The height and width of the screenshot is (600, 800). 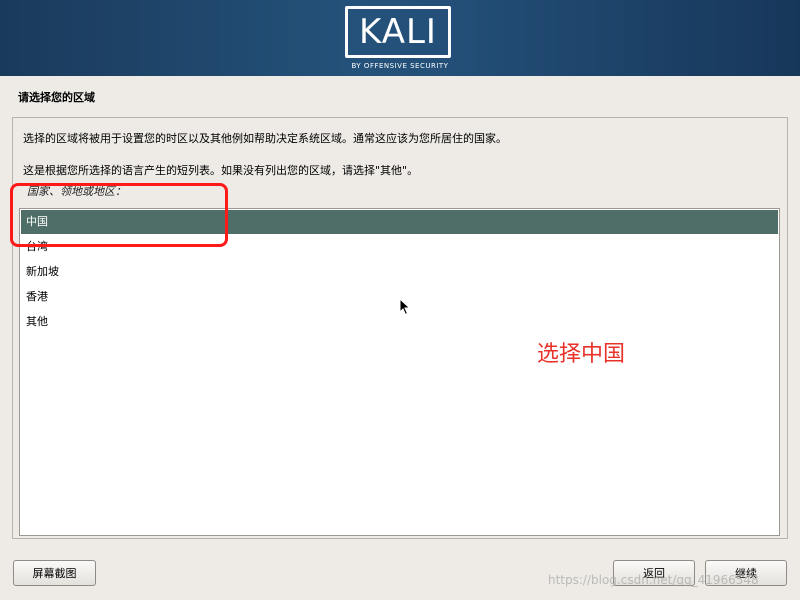 I want to click on list-label: 国家、领地或地区：, so click(x=76, y=191).